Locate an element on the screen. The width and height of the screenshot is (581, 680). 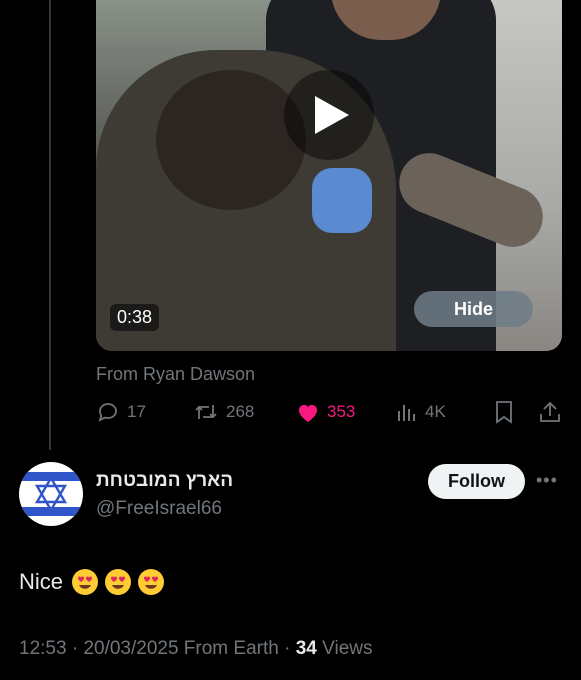
video-attribution: From Ryan Dawson is located at coordinates (175, 374).